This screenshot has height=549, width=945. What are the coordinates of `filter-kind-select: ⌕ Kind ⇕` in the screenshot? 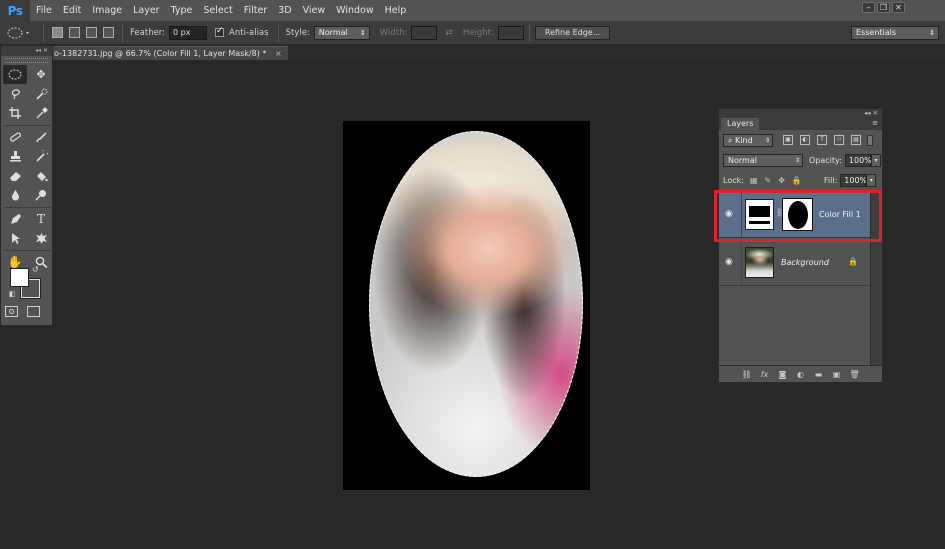 It's located at (748, 140).